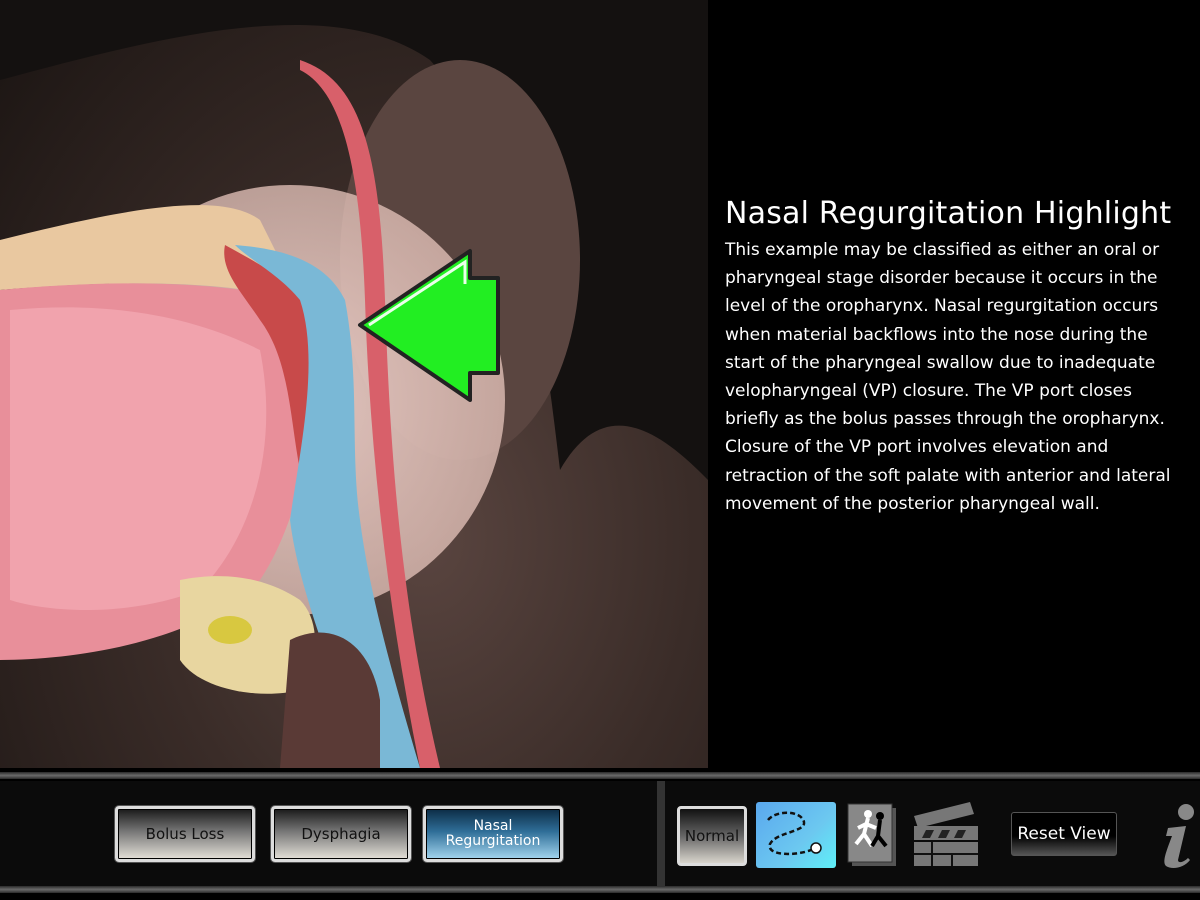 The width and height of the screenshot is (1200, 900). I want to click on bolus-loss-label: Bolus Loss, so click(185, 834).